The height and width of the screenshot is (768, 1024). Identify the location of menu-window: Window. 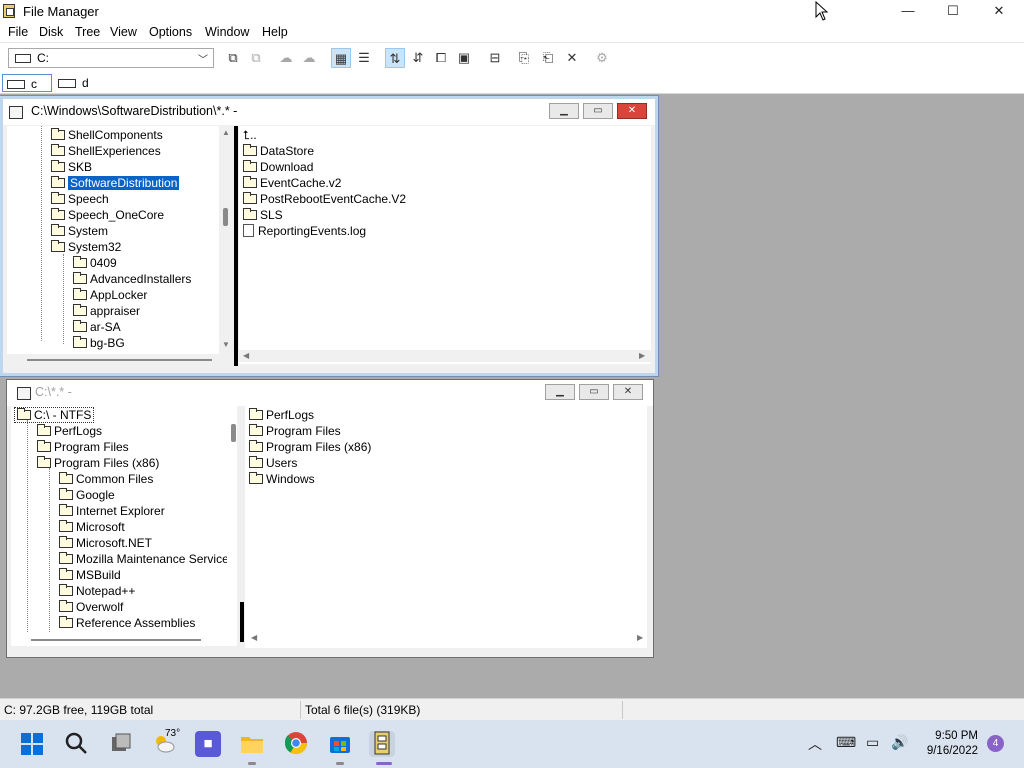
(227, 32).